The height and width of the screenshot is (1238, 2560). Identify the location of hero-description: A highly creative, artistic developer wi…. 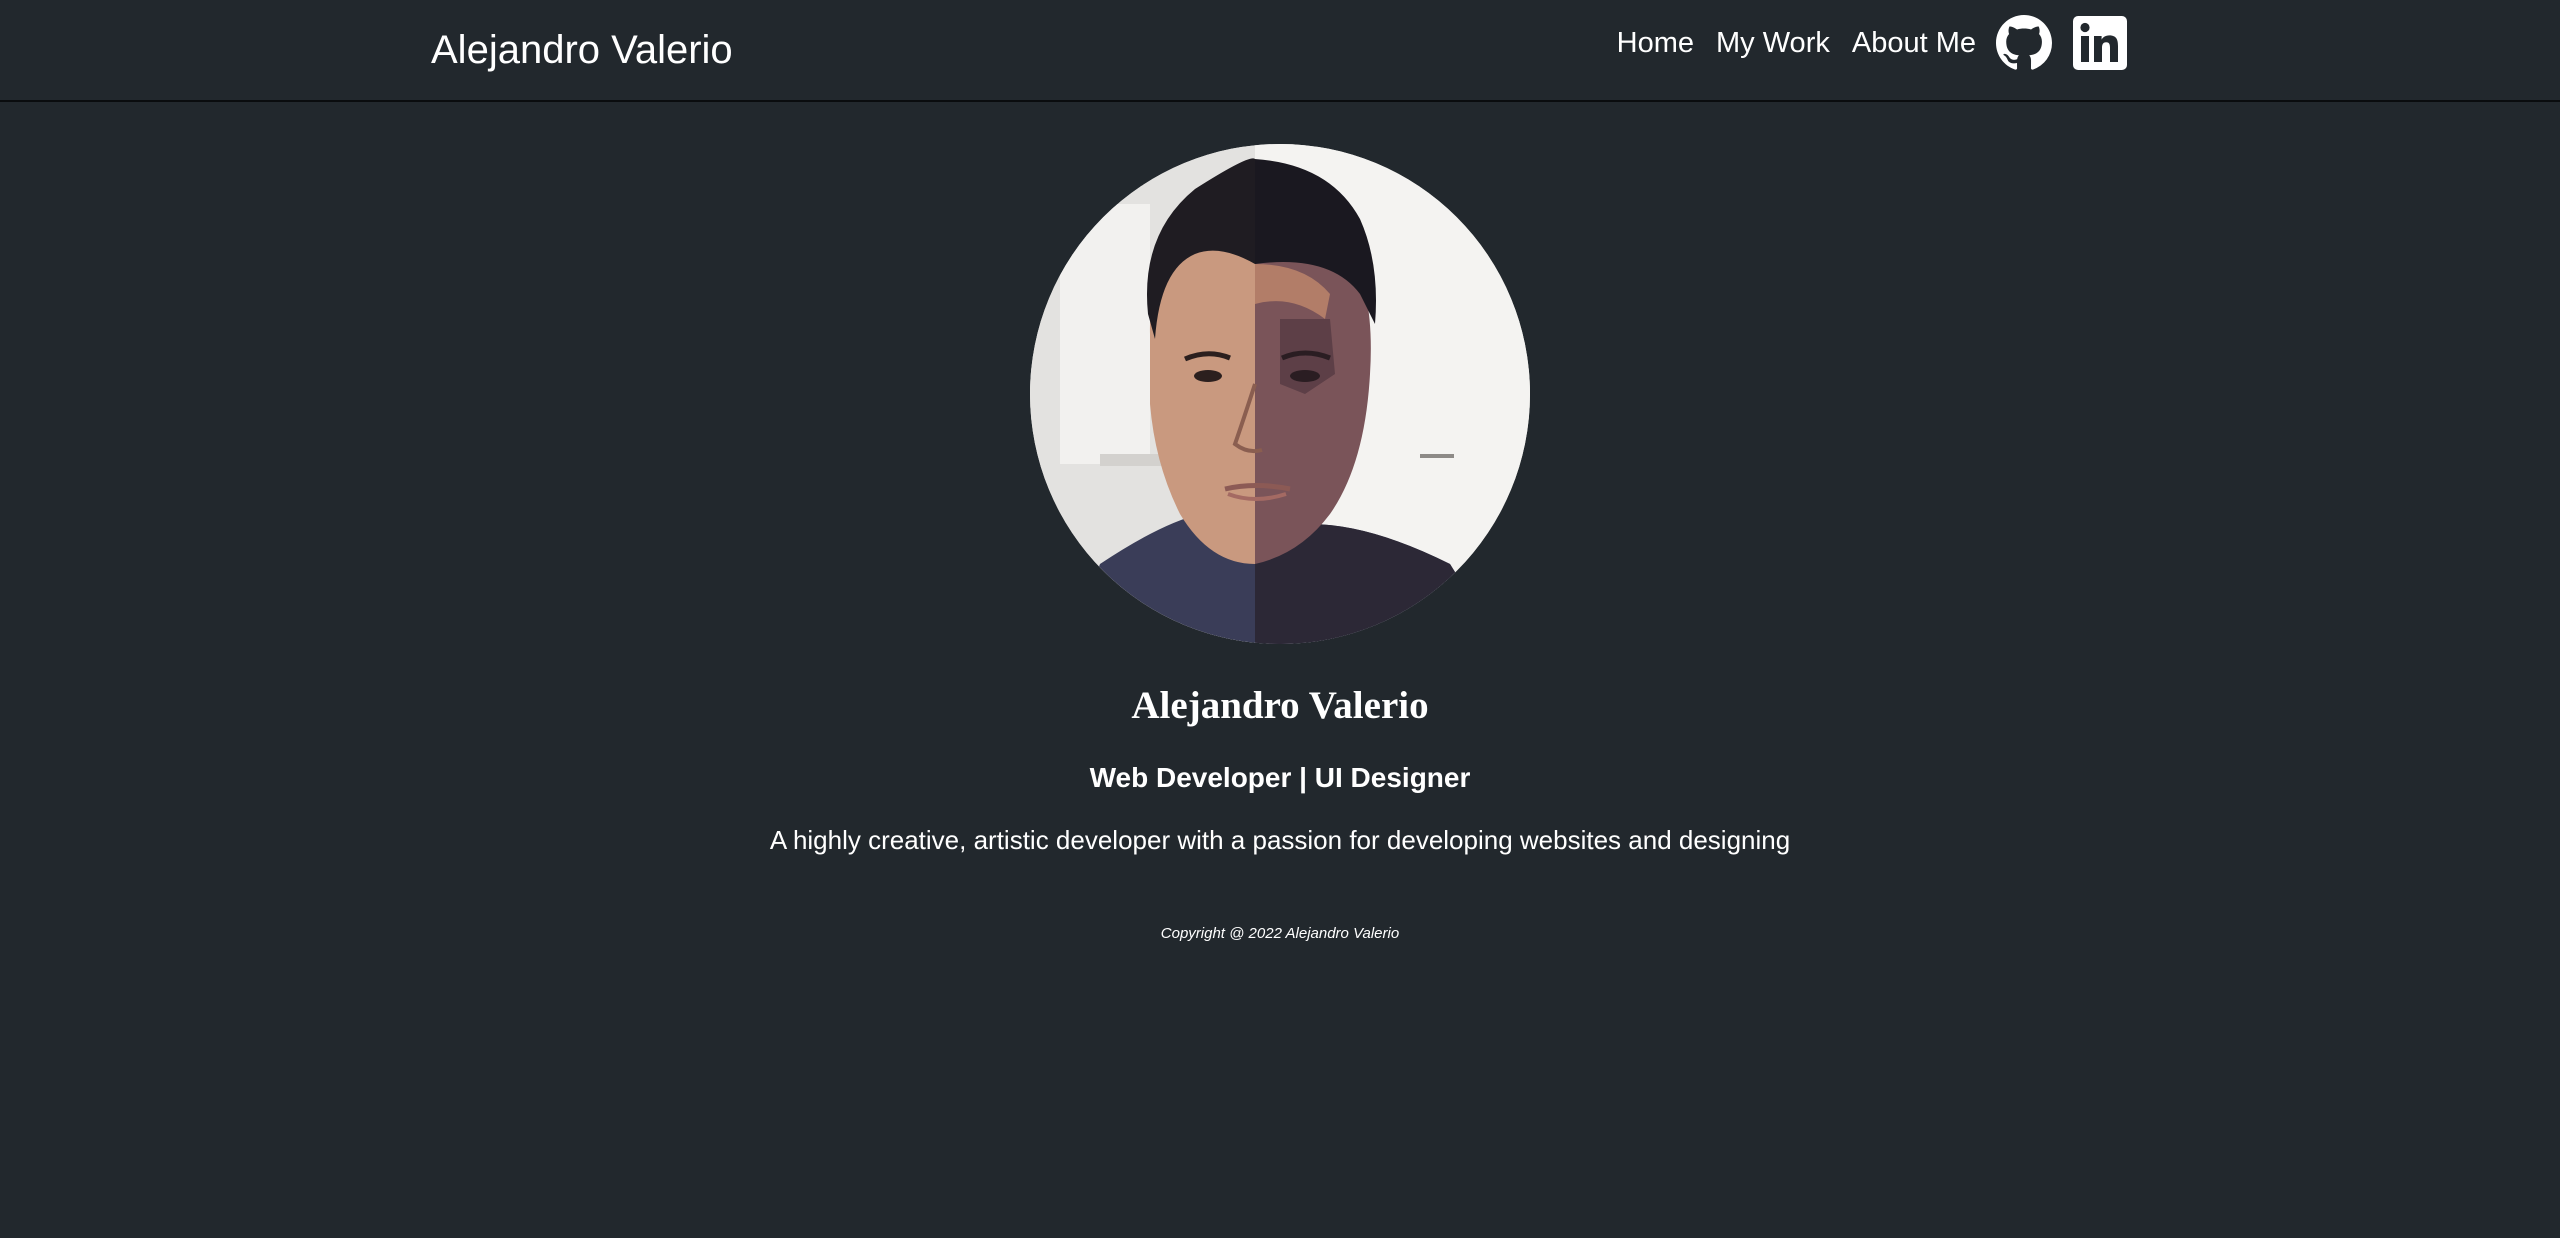
(1280, 840).